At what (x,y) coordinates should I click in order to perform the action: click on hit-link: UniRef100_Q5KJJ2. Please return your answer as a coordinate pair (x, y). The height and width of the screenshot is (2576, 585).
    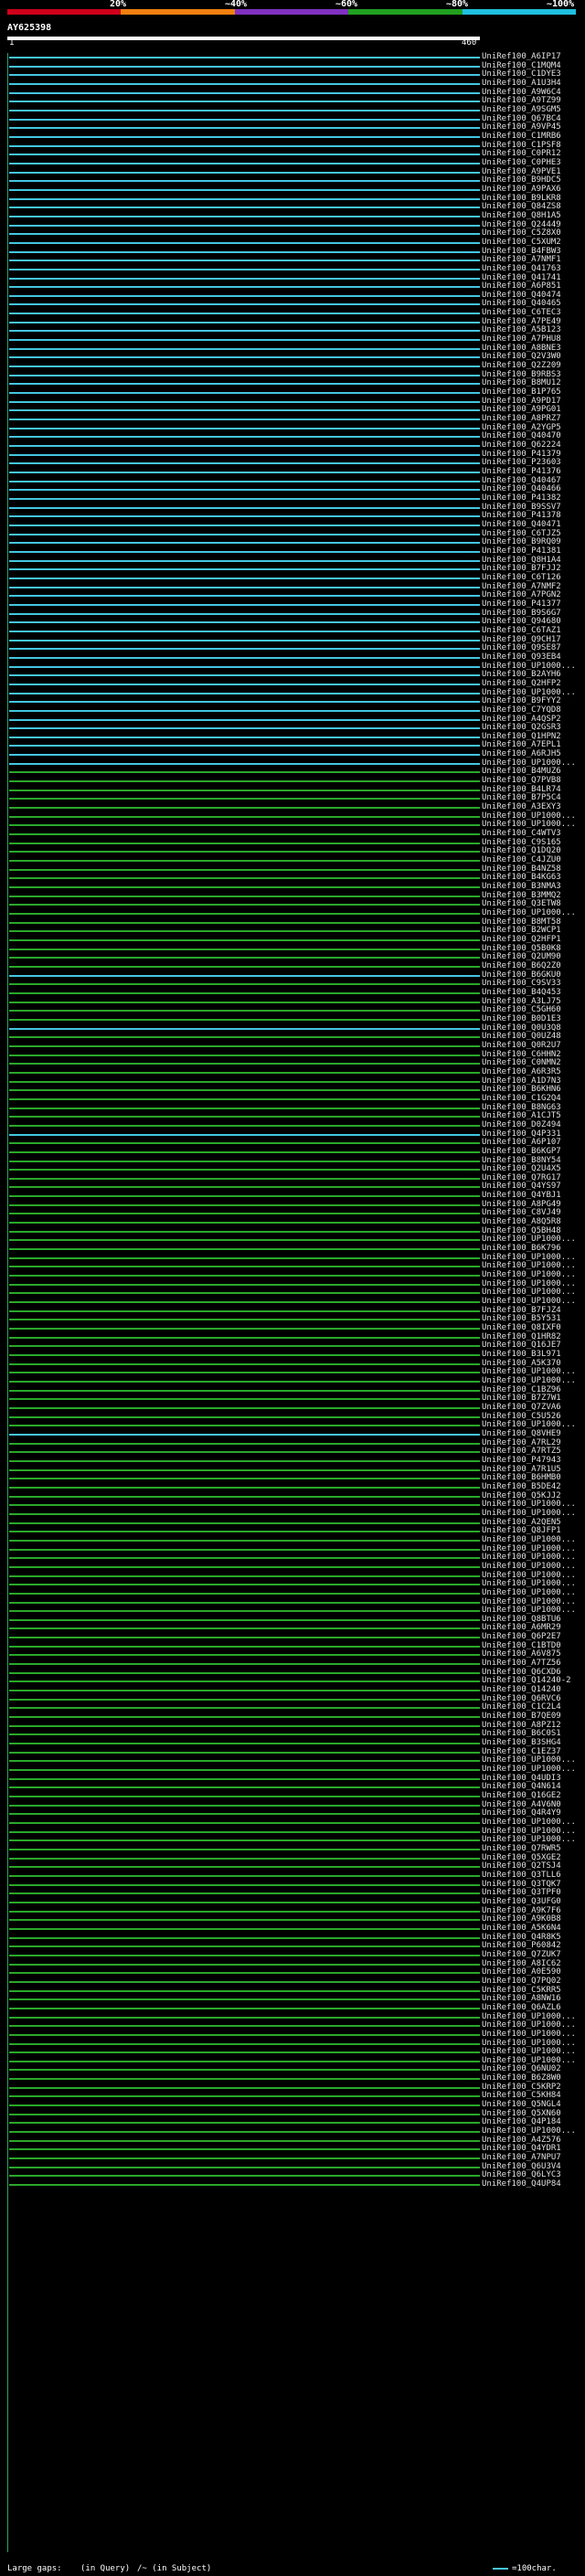
    Looking at the image, I should click on (521, 1495).